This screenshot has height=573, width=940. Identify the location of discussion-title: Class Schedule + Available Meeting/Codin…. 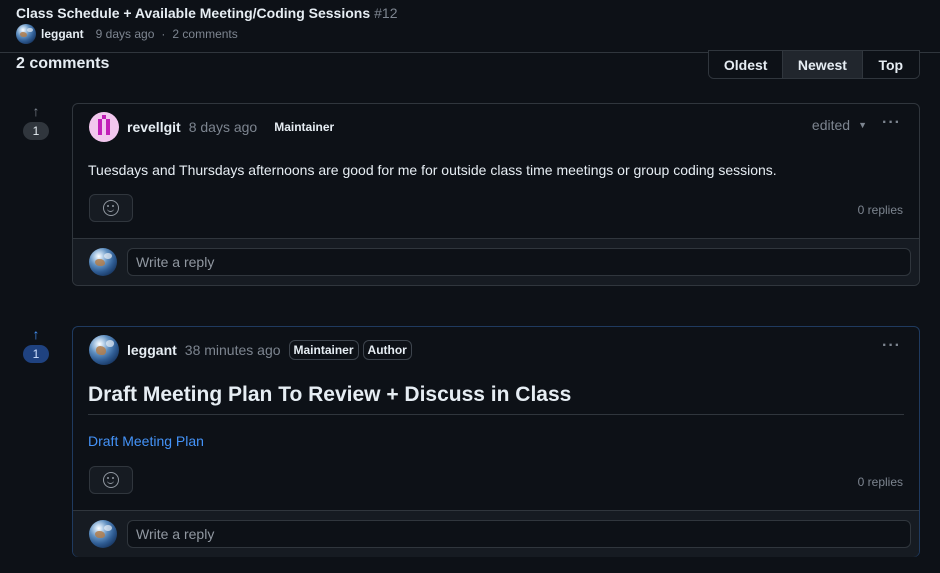
(206, 13).